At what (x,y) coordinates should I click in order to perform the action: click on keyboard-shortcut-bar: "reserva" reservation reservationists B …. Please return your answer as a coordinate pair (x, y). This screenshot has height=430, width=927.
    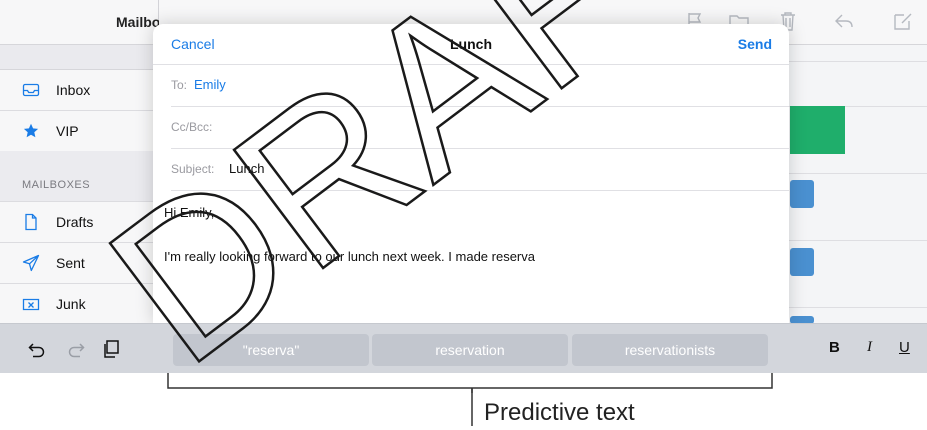
    Looking at the image, I should click on (463, 348).